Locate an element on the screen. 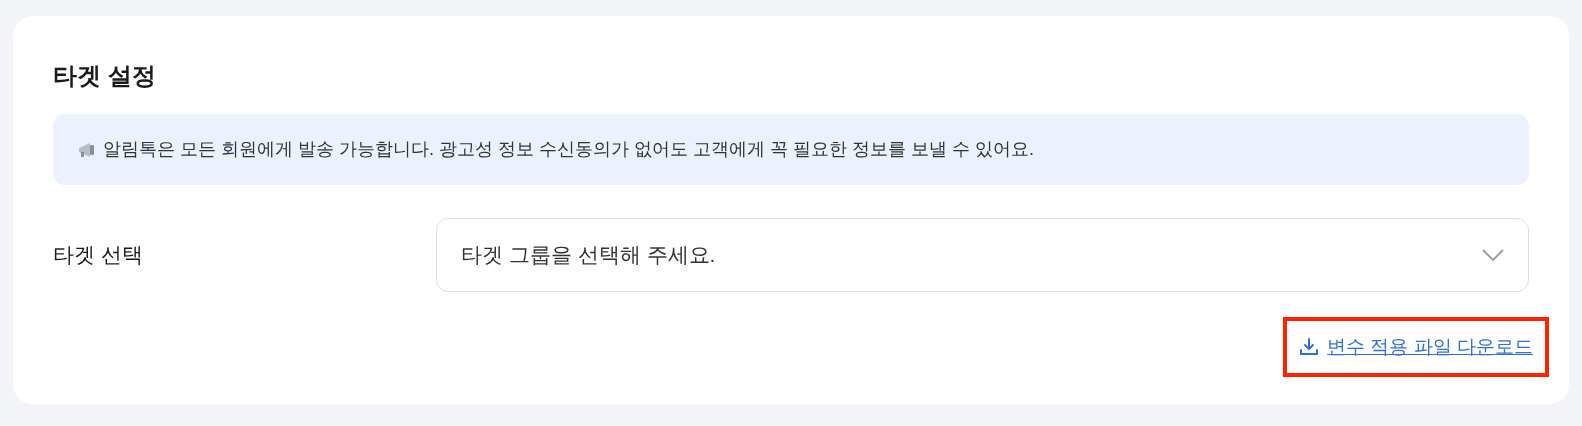 This screenshot has width=1582, height=426. download-link: 변수 적용 파일 다운로드 is located at coordinates (1416, 347).